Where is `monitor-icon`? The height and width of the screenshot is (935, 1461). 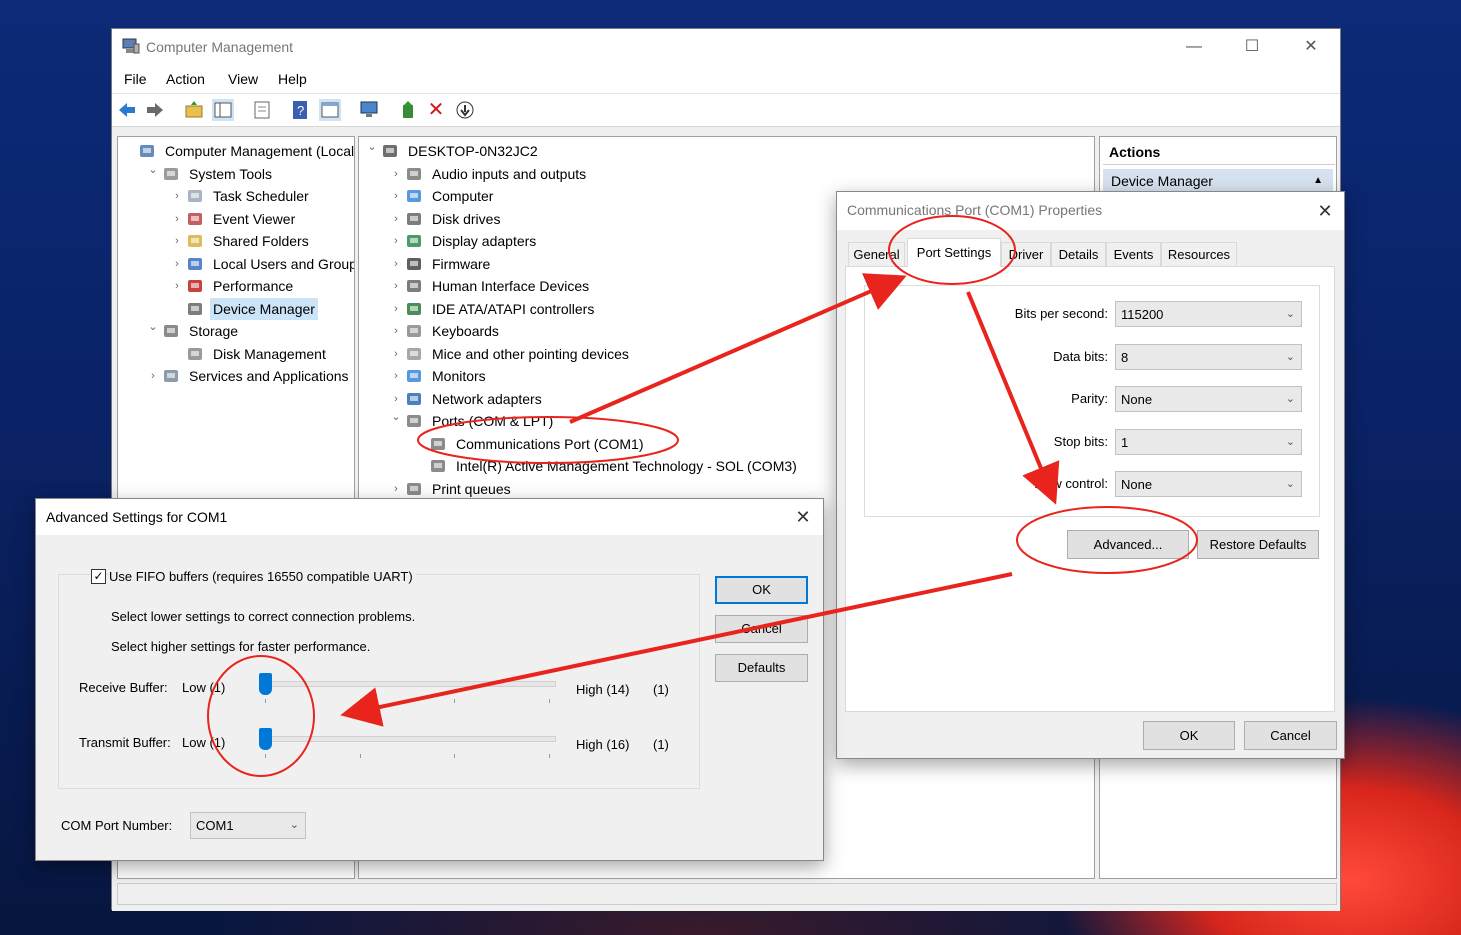
monitor-icon is located at coordinates (414, 196).